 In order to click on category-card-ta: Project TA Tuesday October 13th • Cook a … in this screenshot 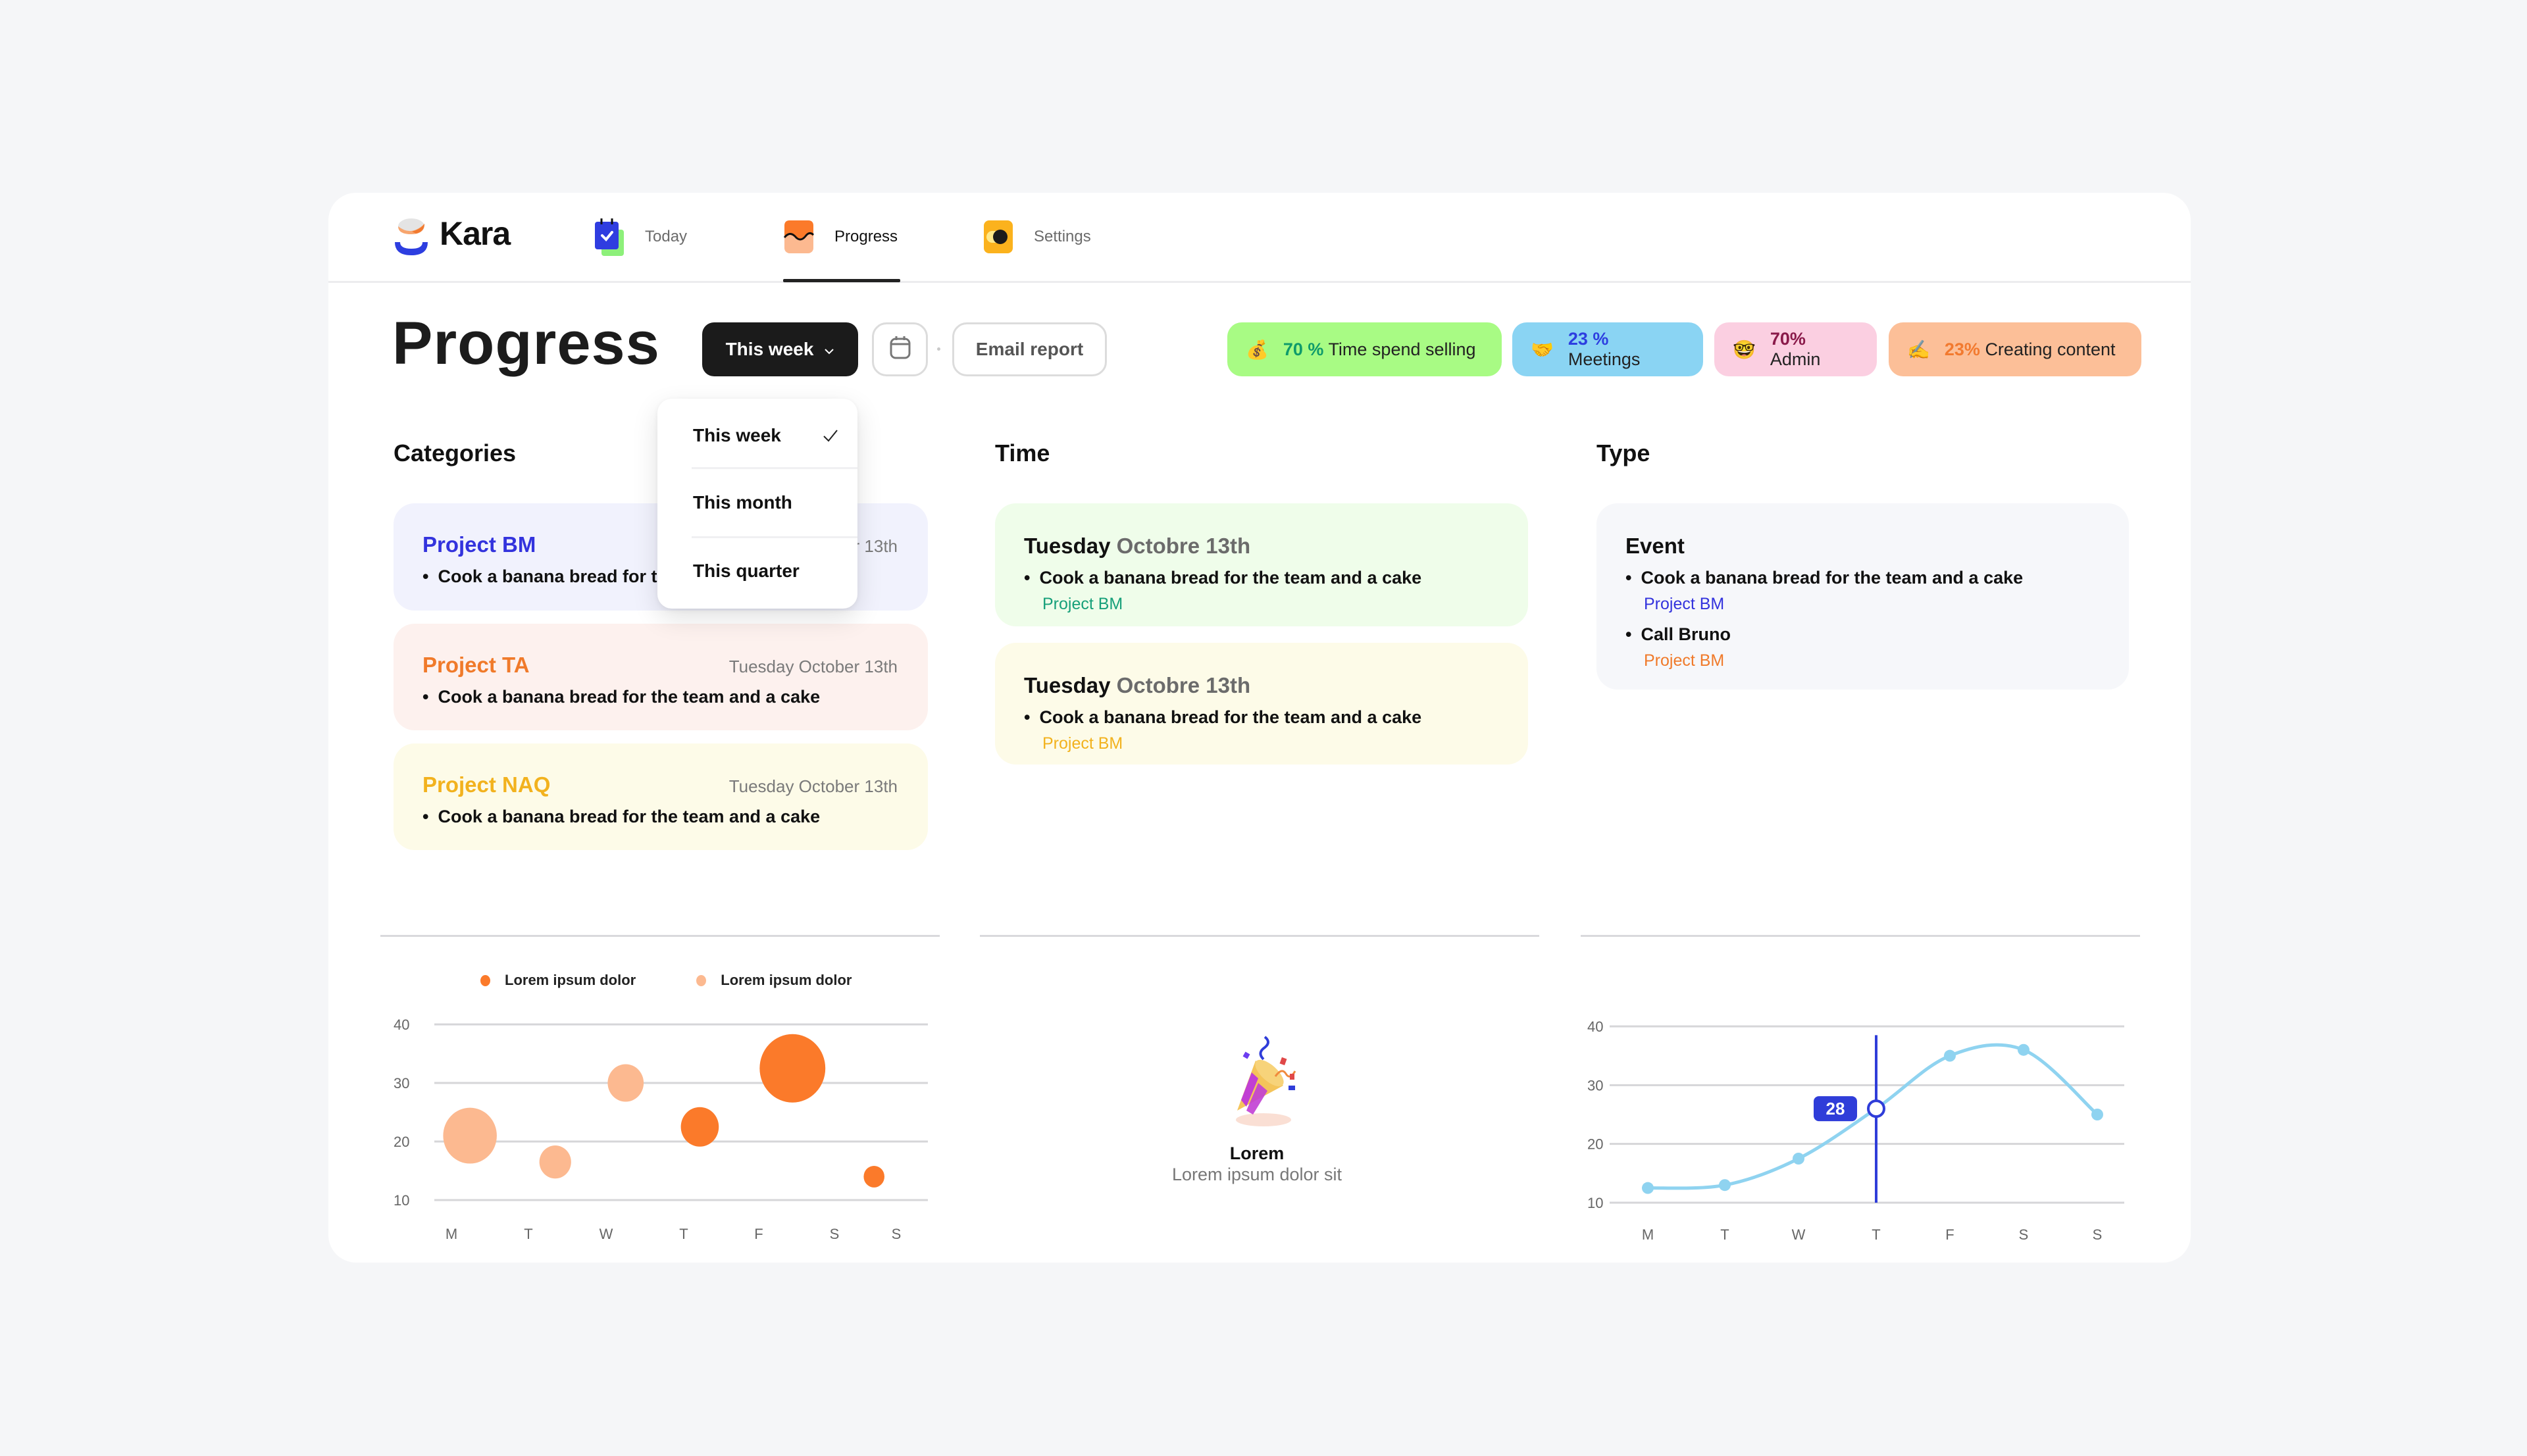, I will do `click(661, 677)`.